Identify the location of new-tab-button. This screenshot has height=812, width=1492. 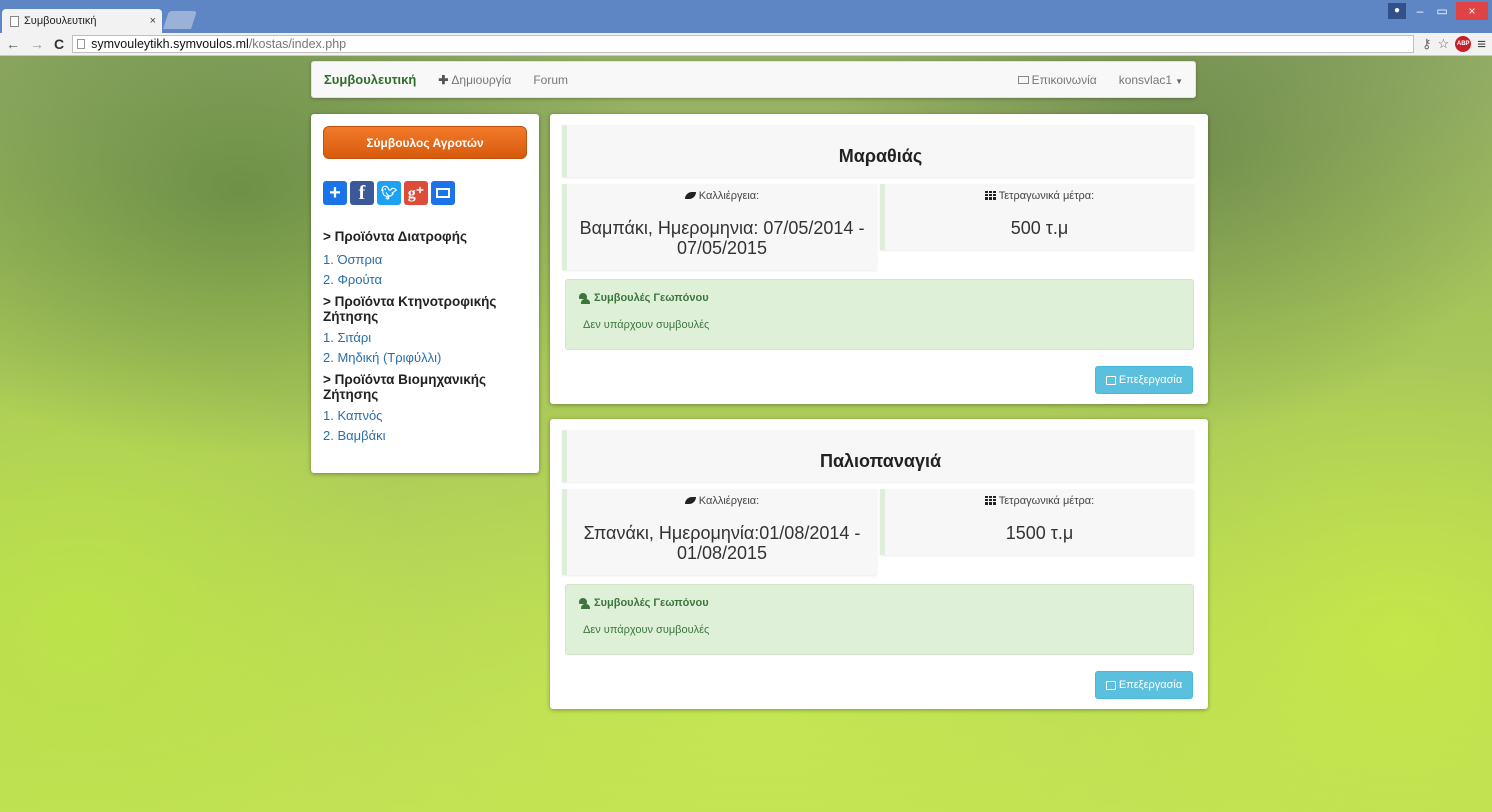
(180, 20).